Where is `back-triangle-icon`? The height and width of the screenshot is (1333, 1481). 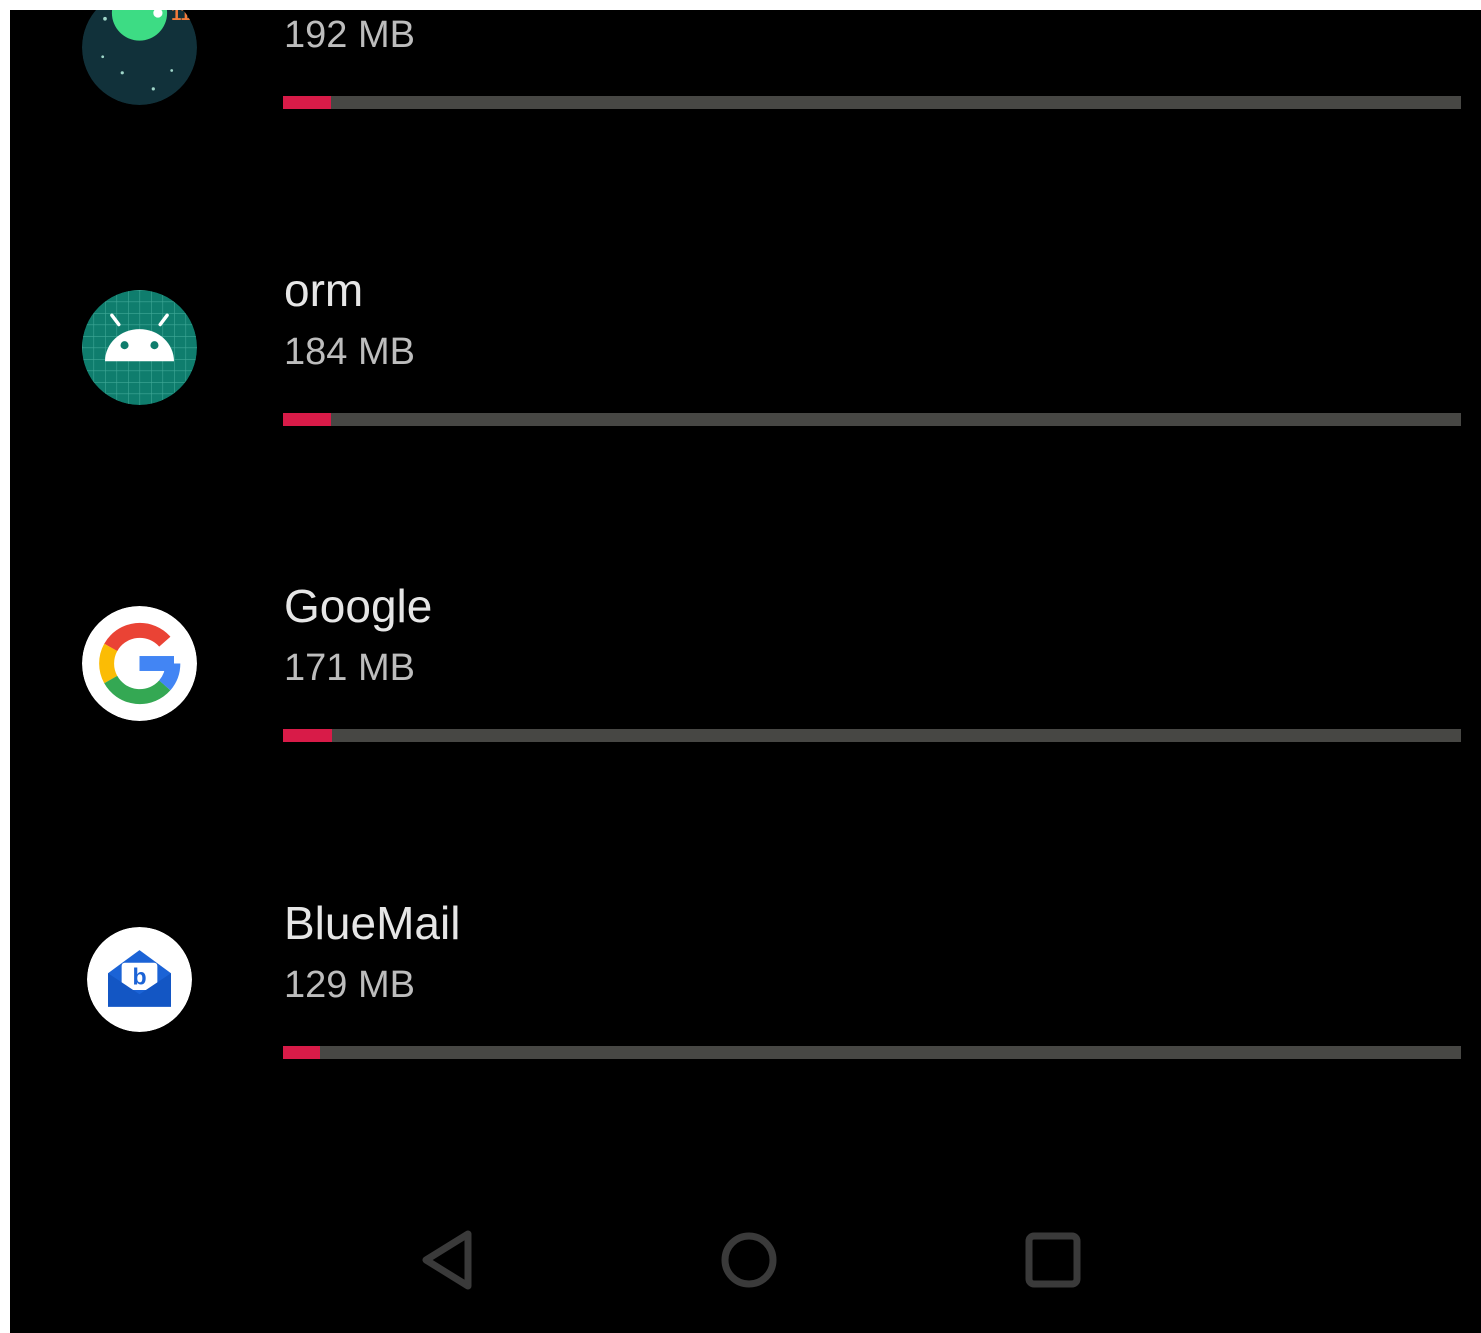
back-triangle-icon is located at coordinates (447, 1260).